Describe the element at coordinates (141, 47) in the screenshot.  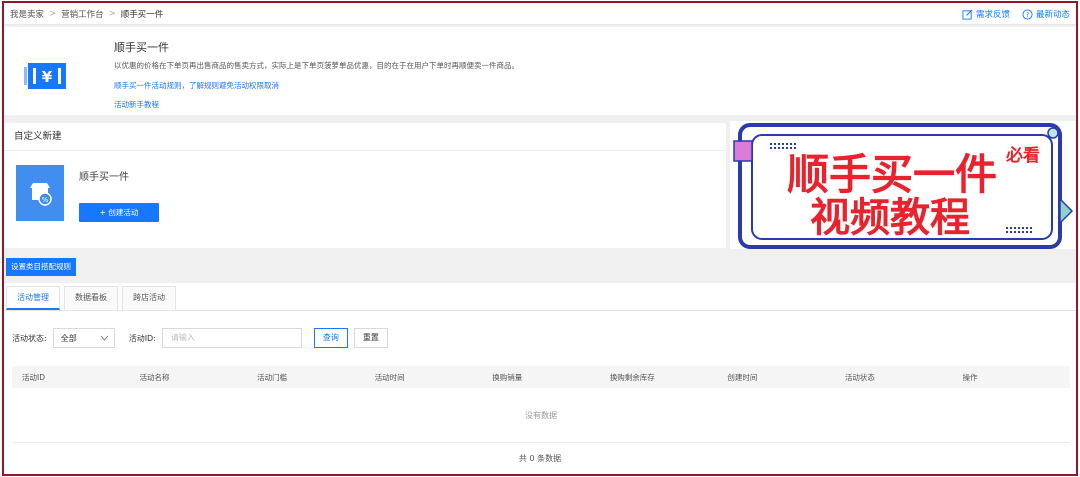
I see `intro-title: 顺手买一件` at that location.